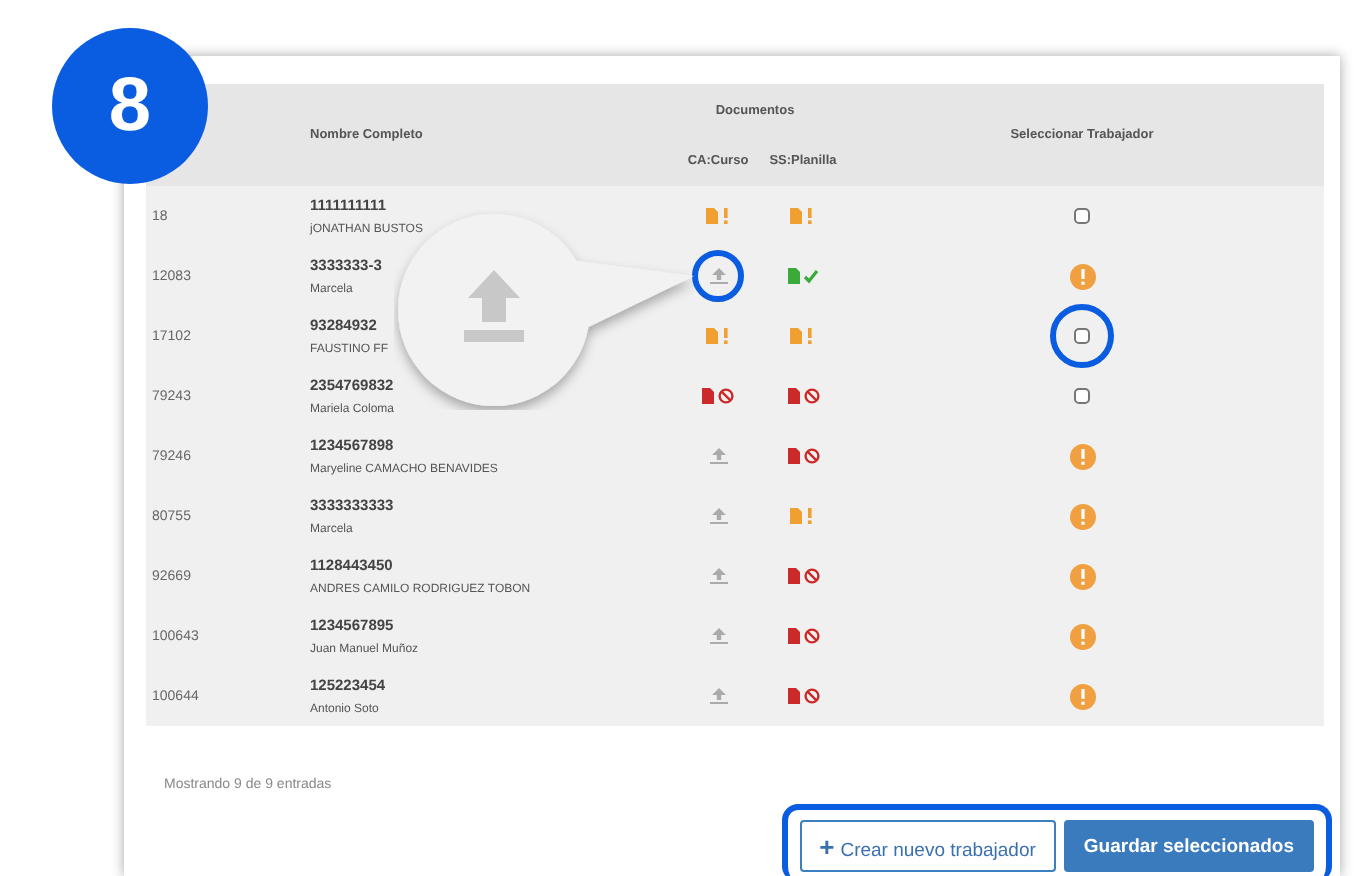 This screenshot has width=1362, height=876. I want to click on step-badge: 8, so click(130, 106).